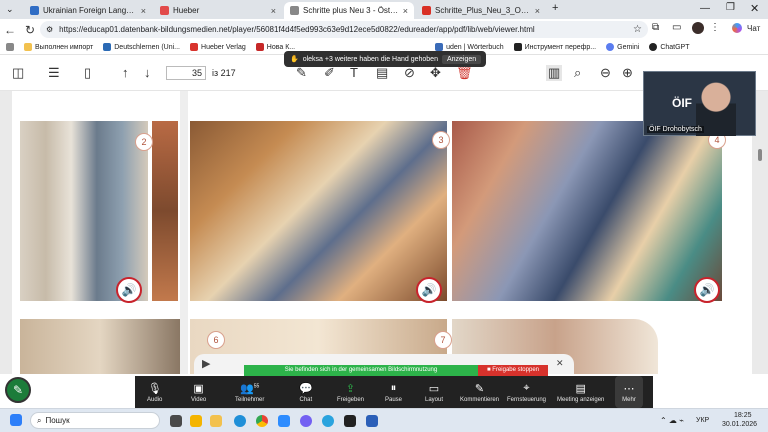  I want to click on scrollbar, so click(760, 155).